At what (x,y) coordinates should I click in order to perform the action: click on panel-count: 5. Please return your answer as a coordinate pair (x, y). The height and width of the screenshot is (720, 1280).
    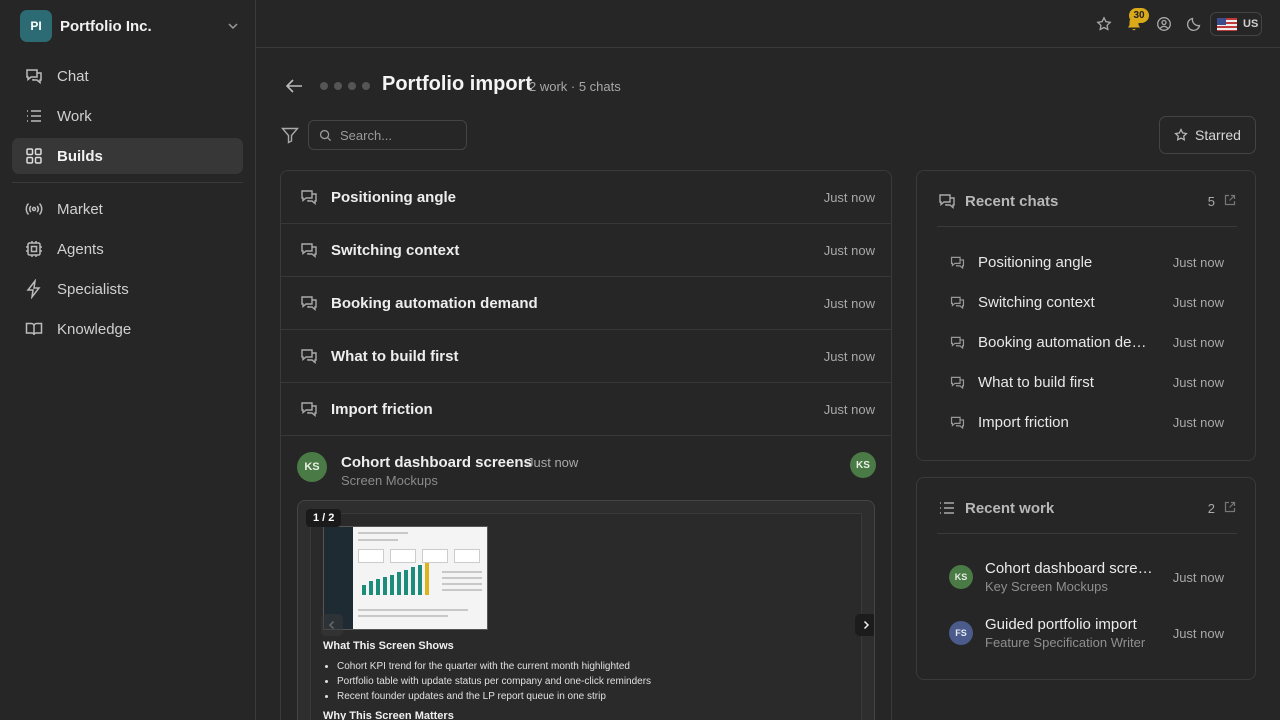
    Looking at the image, I should click on (1211, 201).